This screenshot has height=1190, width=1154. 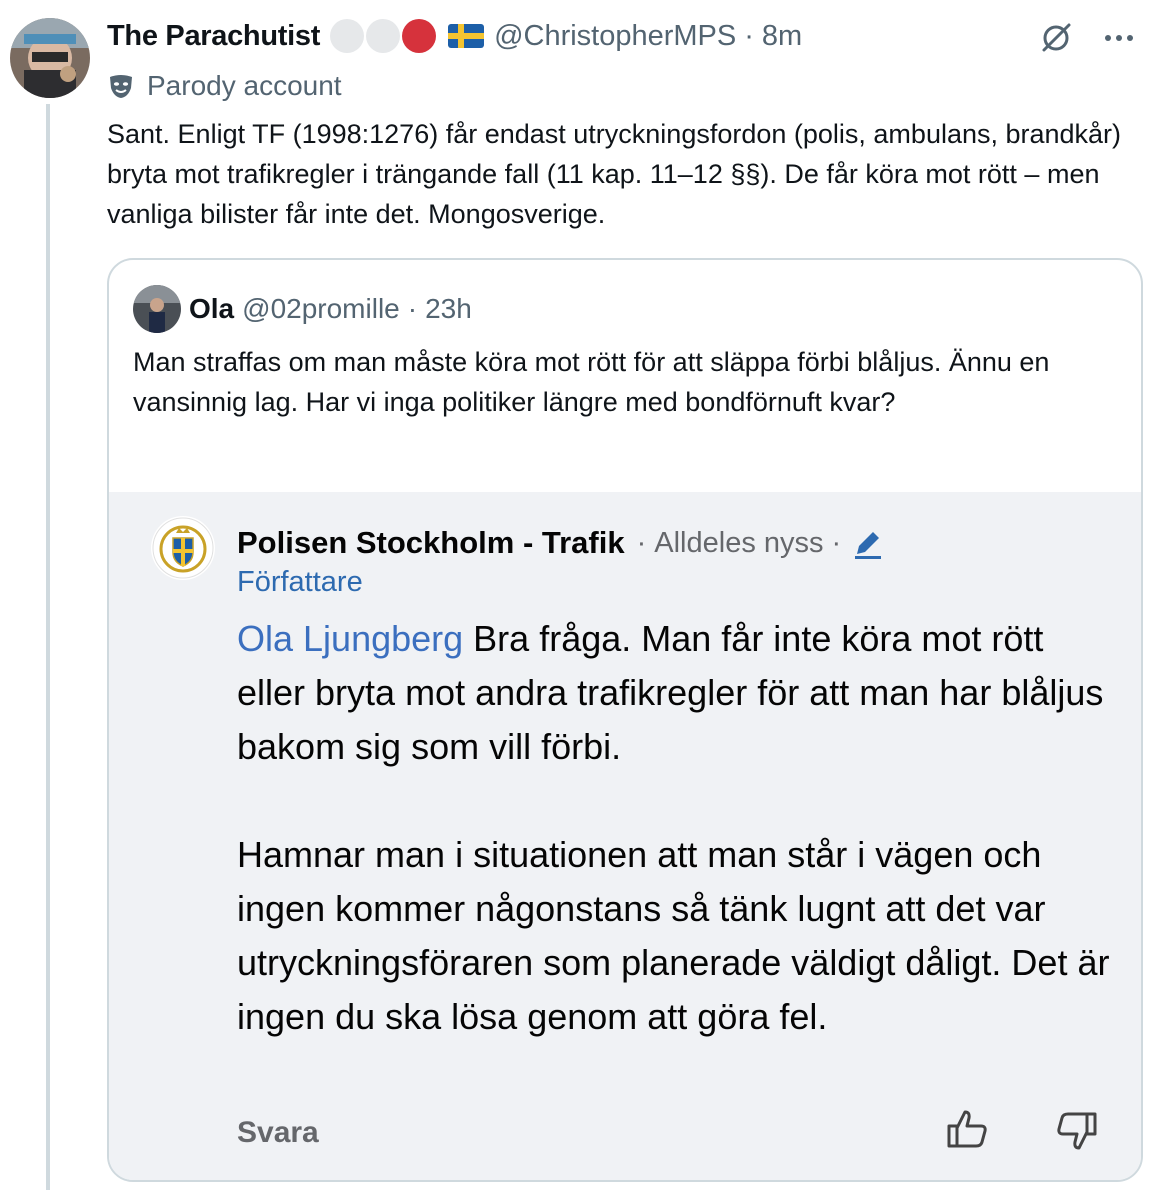 What do you see at coordinates (50, 58) in the screenshot?
I see `avatar` at bounding box center [50, 58].